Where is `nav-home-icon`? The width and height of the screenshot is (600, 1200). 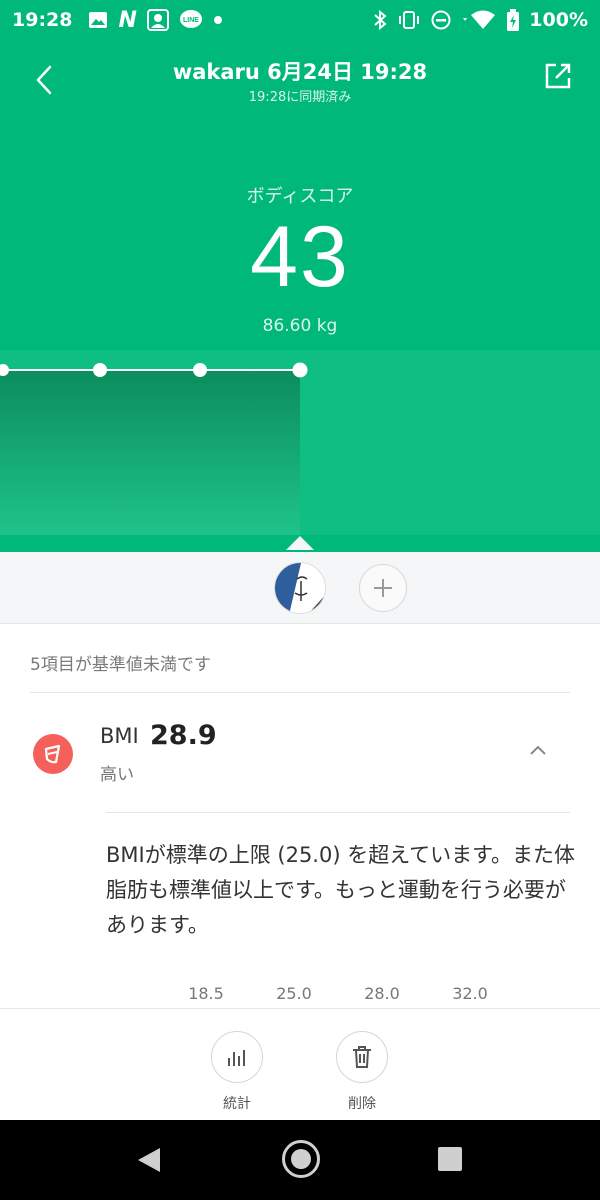 nav-home-icon is located at coordinates (301, 1159).